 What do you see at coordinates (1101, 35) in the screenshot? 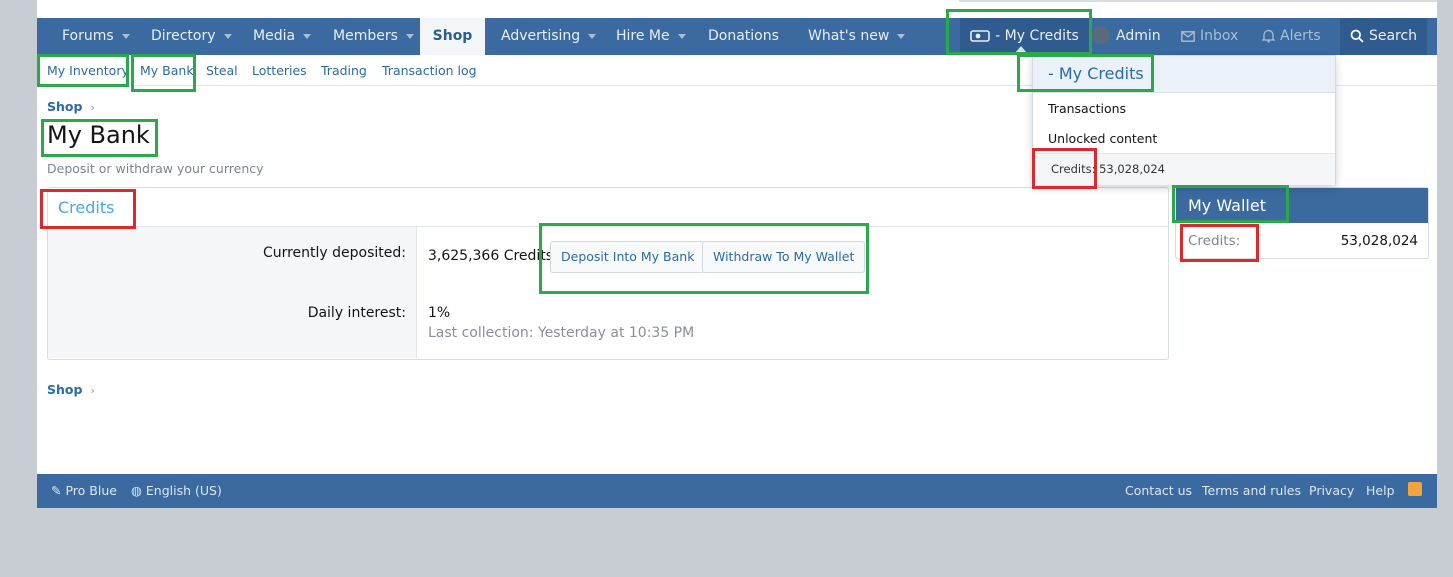
I see `avatar` at bounding box center [1101, 35].